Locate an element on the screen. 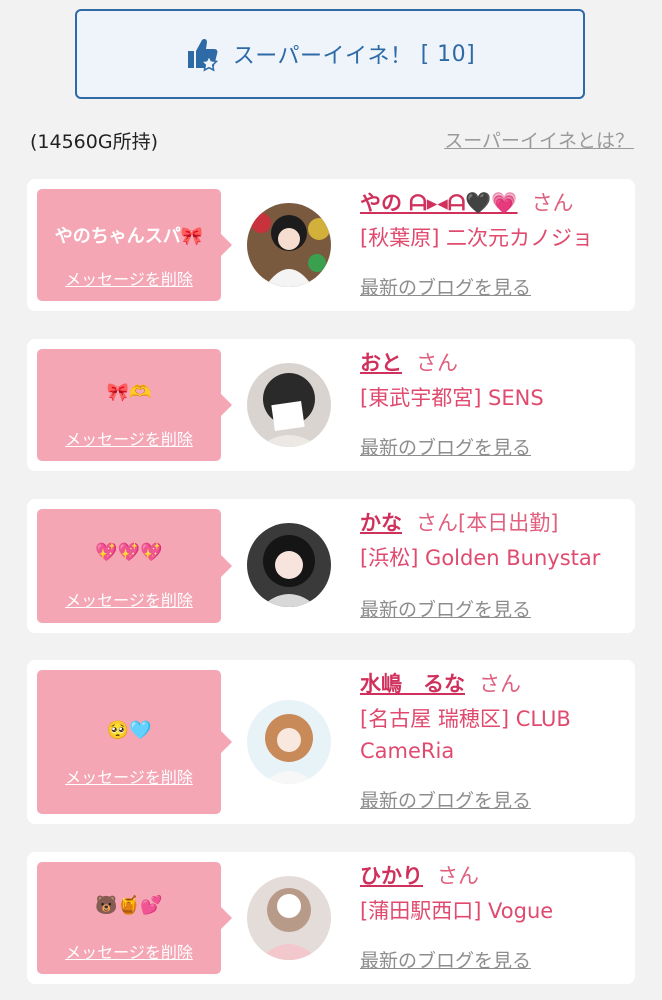 The image size is (662, 1000). entry-info: おと さん [東武宇都宮] SENS is located at coordinates (493, 381).